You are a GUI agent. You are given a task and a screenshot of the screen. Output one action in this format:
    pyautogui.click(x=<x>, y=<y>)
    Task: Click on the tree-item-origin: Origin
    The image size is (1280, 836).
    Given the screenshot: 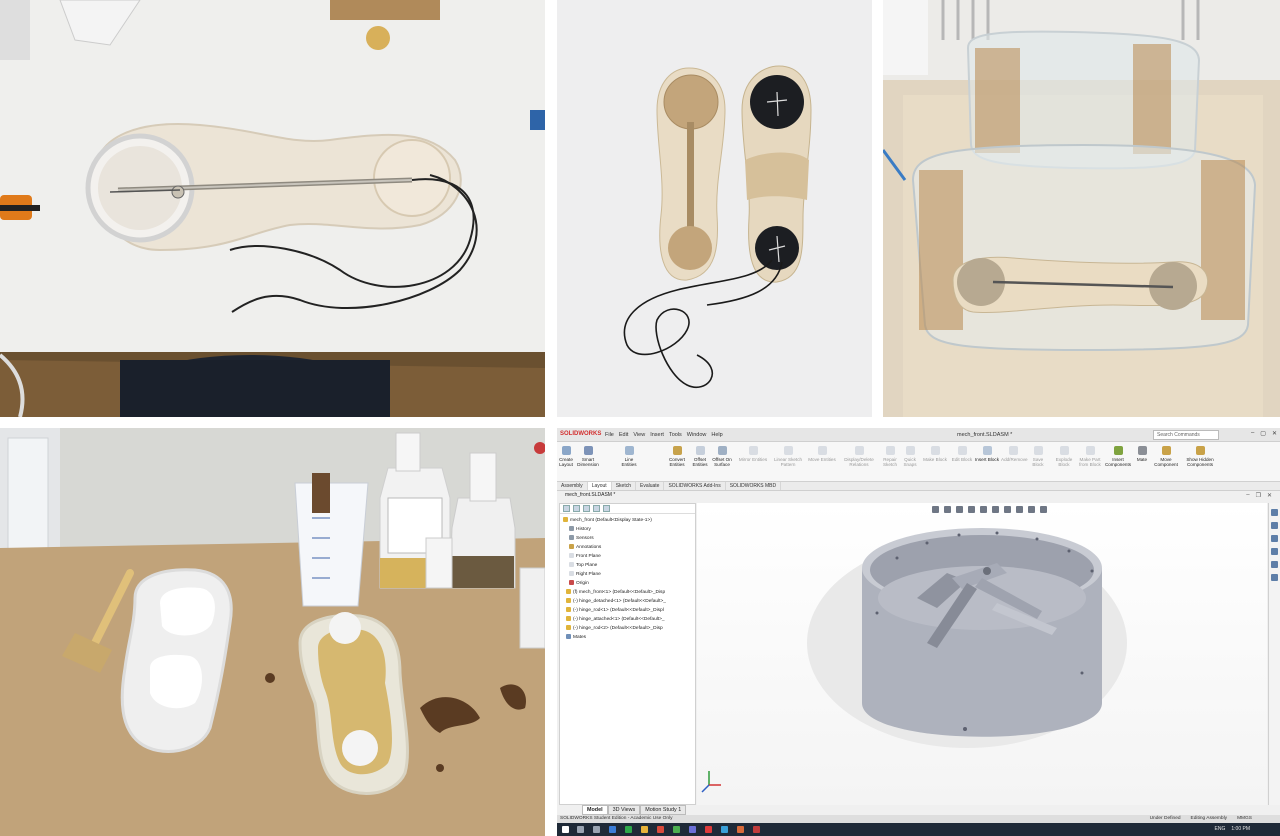 What is the action you would take?
    pyautogui.click(x=627, y=583)
    